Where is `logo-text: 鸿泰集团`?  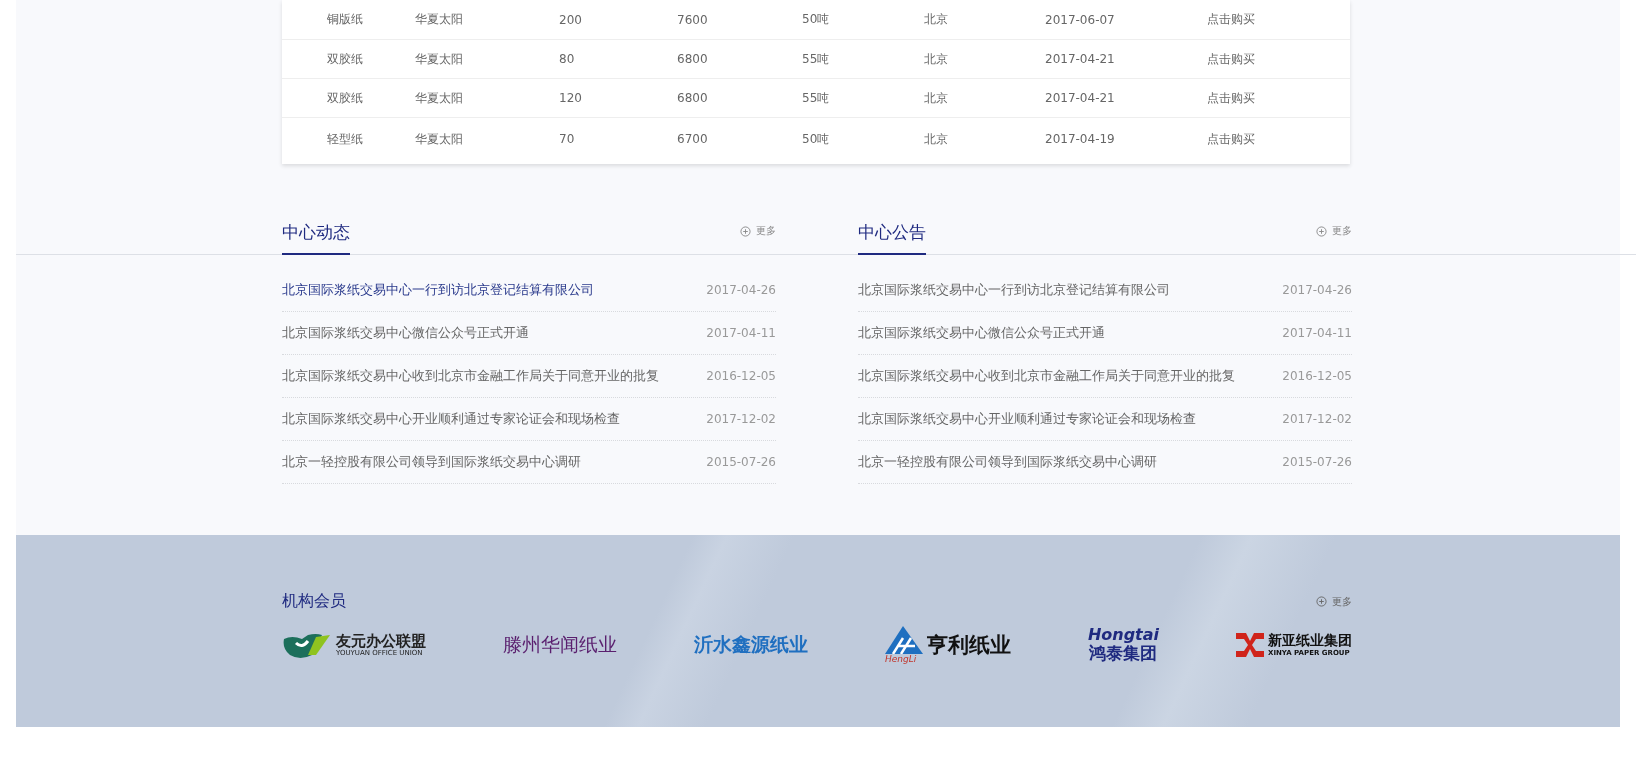
logo-text: 鸿泰集团 is located at coordinates (1123, 653).